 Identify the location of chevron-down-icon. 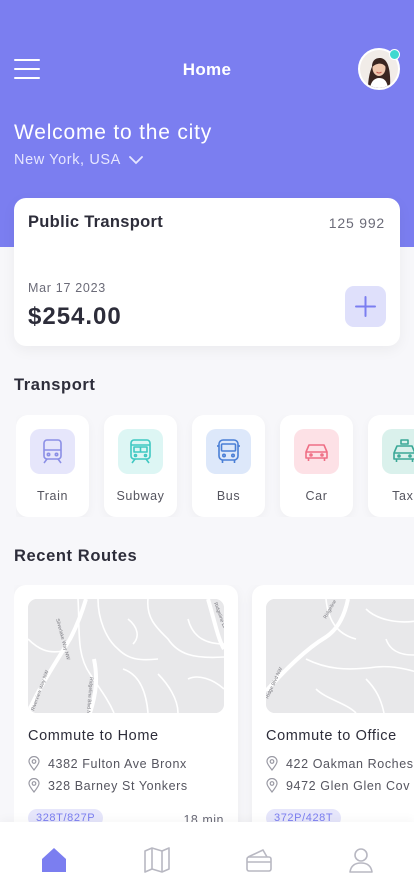
(136, 159).